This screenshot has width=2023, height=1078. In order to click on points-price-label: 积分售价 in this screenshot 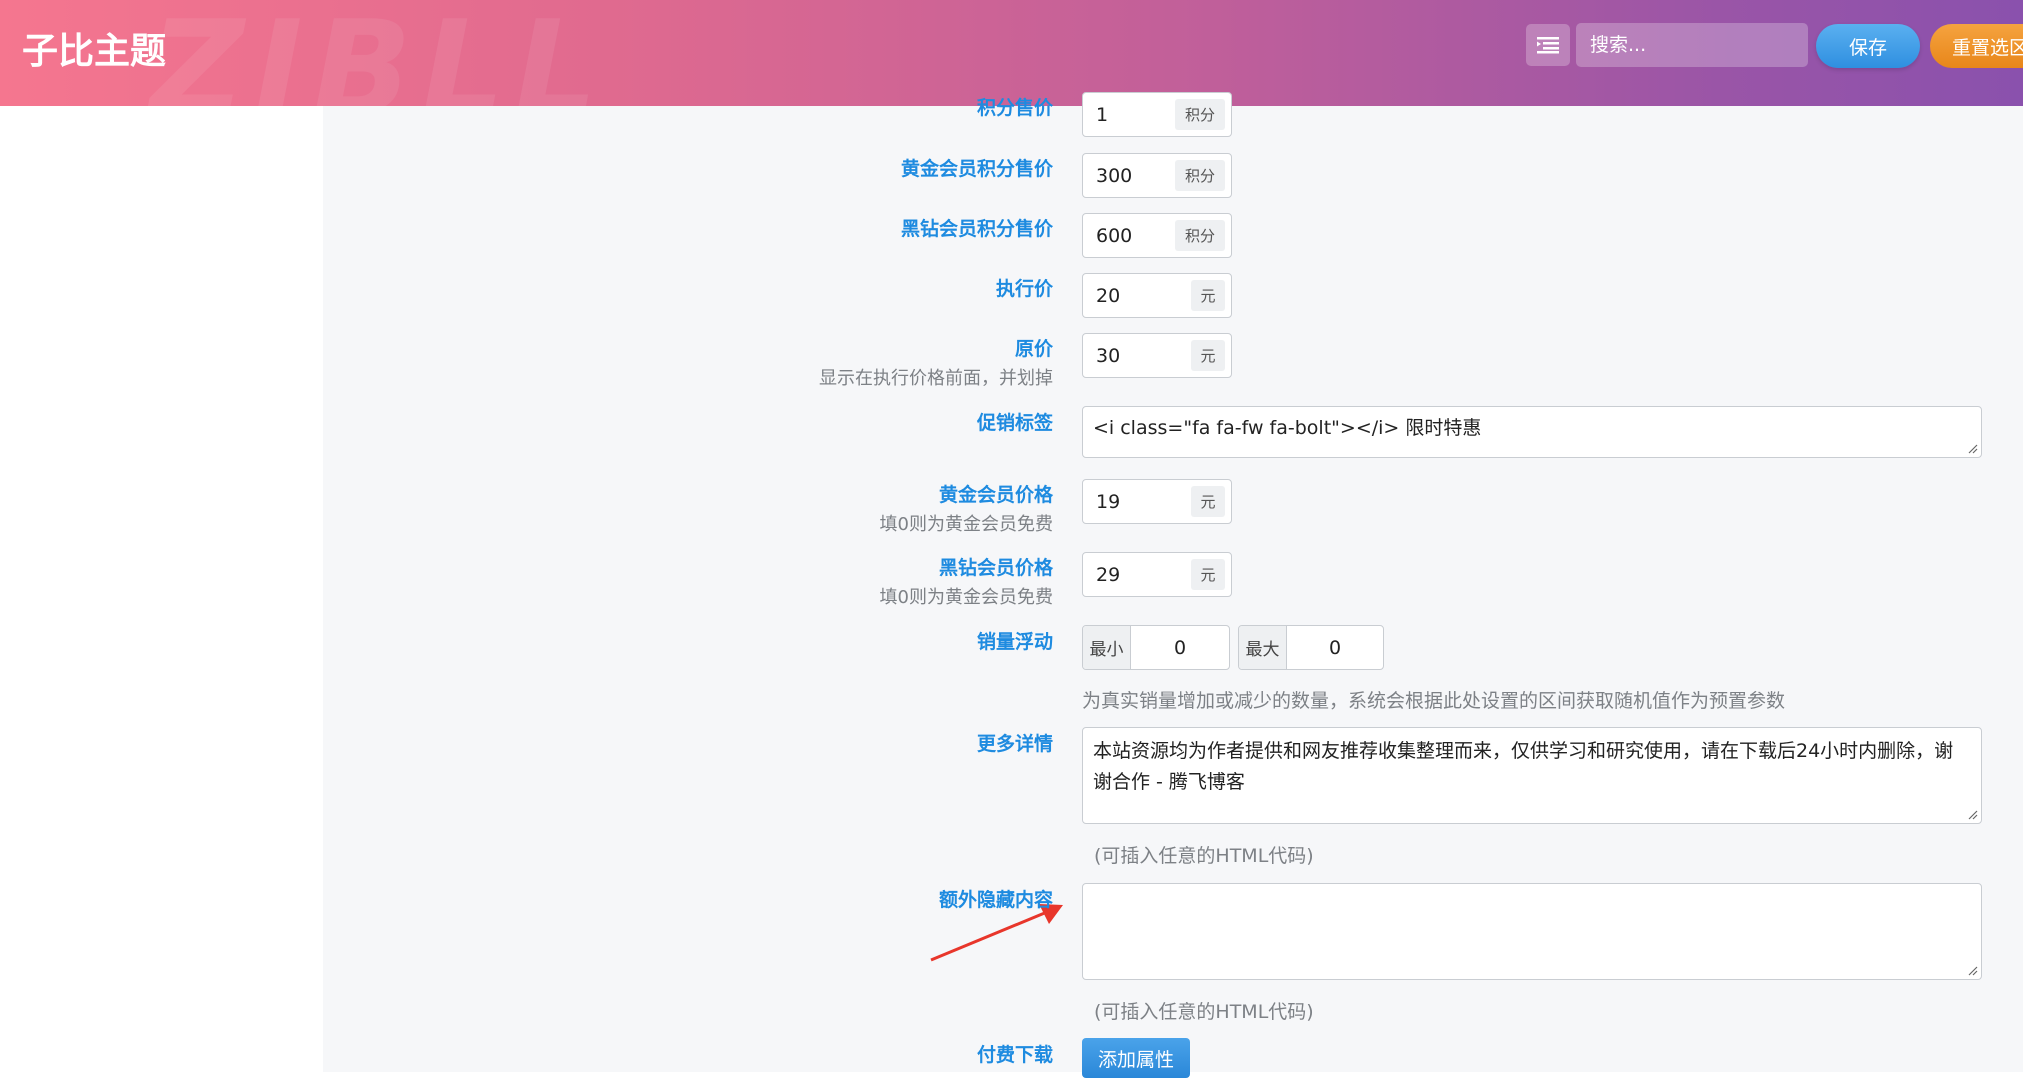, I will do `click(1014, 108)`.